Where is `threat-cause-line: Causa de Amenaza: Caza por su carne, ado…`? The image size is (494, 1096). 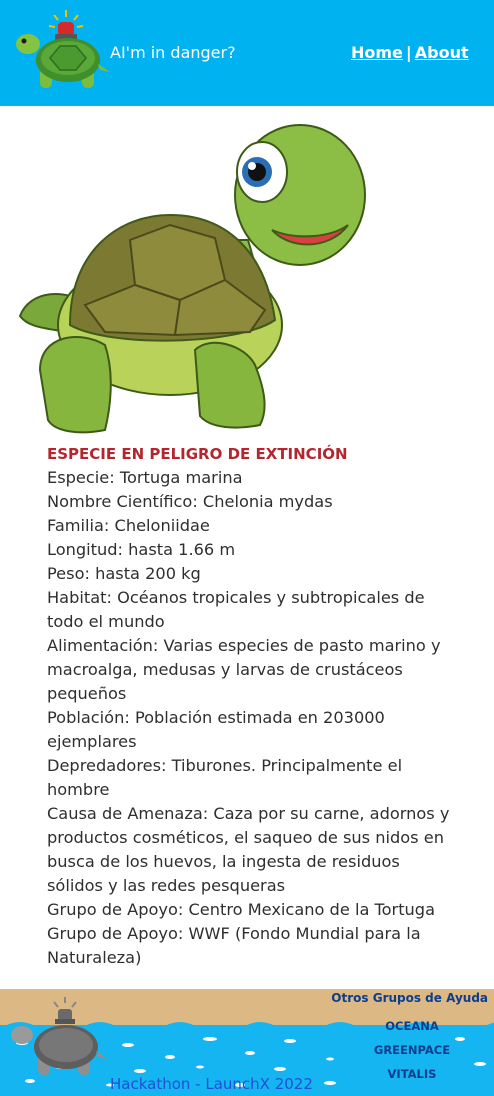 threat-cause-line: Causa de Amenaza: Caza por su carne, ado… is located at coordinates (248, 849).